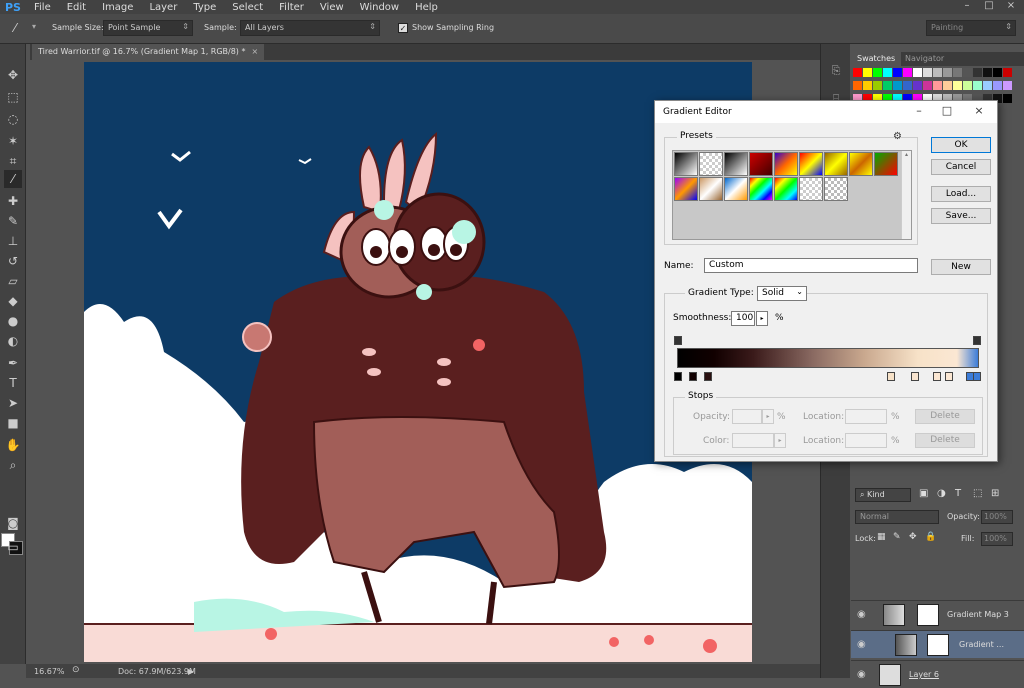 The image size is (1024, 688). I want to click on lock-transparency-icon: ▦, so click(881, 537).